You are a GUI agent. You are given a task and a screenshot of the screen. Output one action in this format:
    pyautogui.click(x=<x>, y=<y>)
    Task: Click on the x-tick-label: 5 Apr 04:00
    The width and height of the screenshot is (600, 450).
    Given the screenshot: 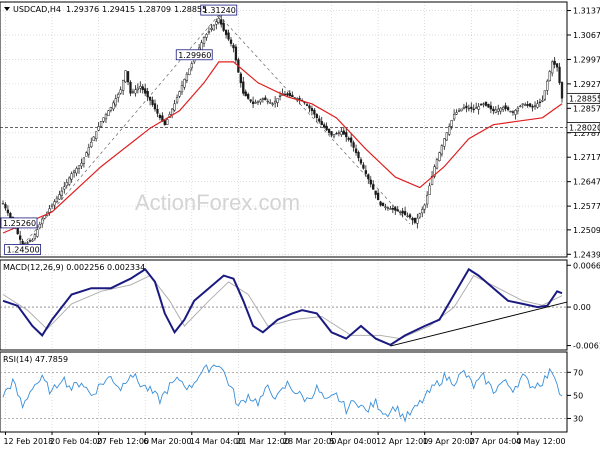 What is the action you would take?
    pyautogui.click(x=353, y=441)
    